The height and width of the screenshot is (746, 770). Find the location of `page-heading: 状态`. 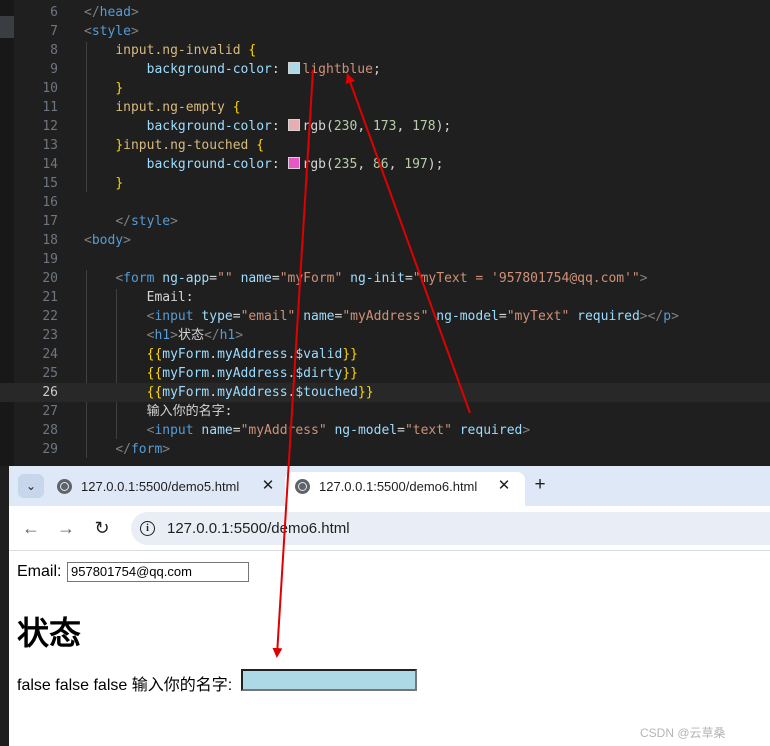

page-heading: 状态 is located at coordinates (49, 633).